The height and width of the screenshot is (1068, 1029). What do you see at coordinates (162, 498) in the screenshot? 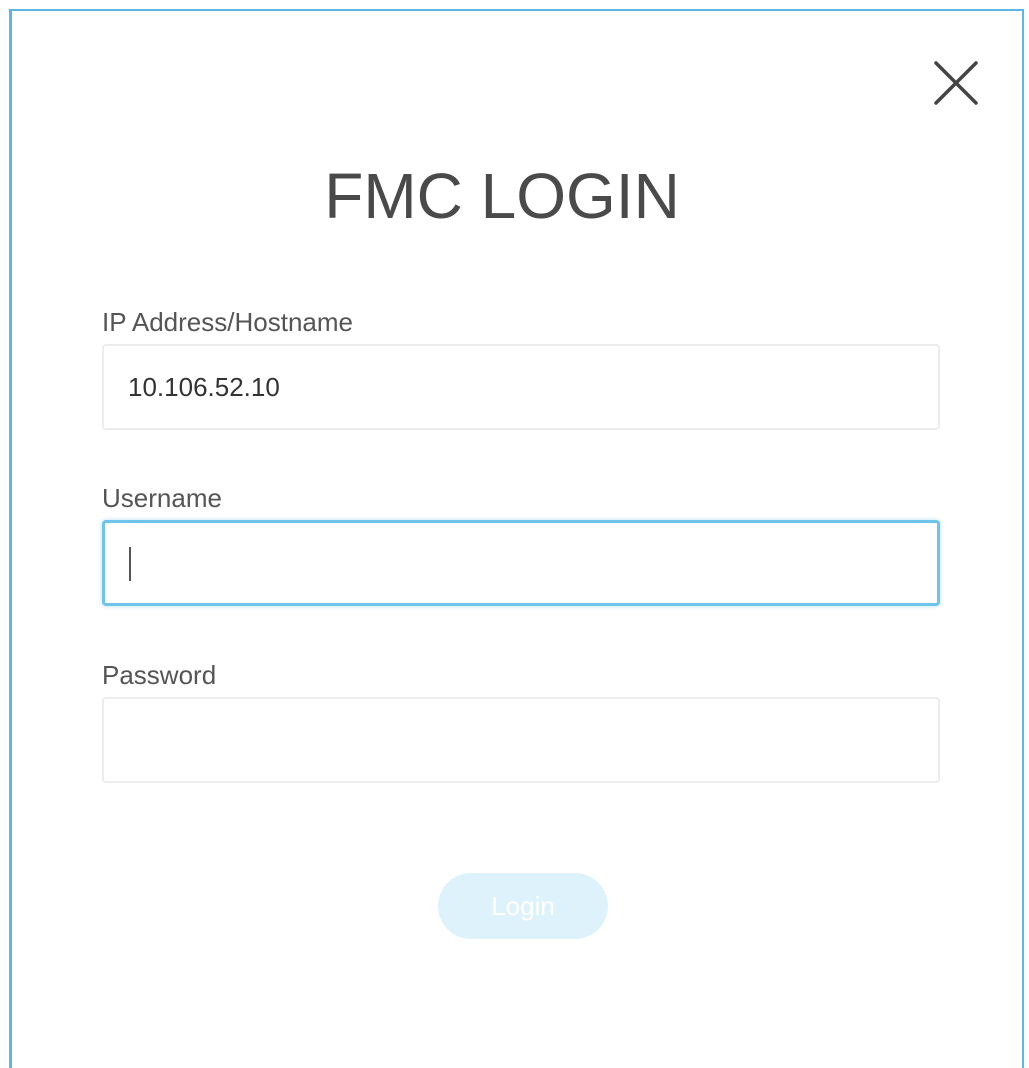
I see `username-label: Username` at bounding box center [162, 498].